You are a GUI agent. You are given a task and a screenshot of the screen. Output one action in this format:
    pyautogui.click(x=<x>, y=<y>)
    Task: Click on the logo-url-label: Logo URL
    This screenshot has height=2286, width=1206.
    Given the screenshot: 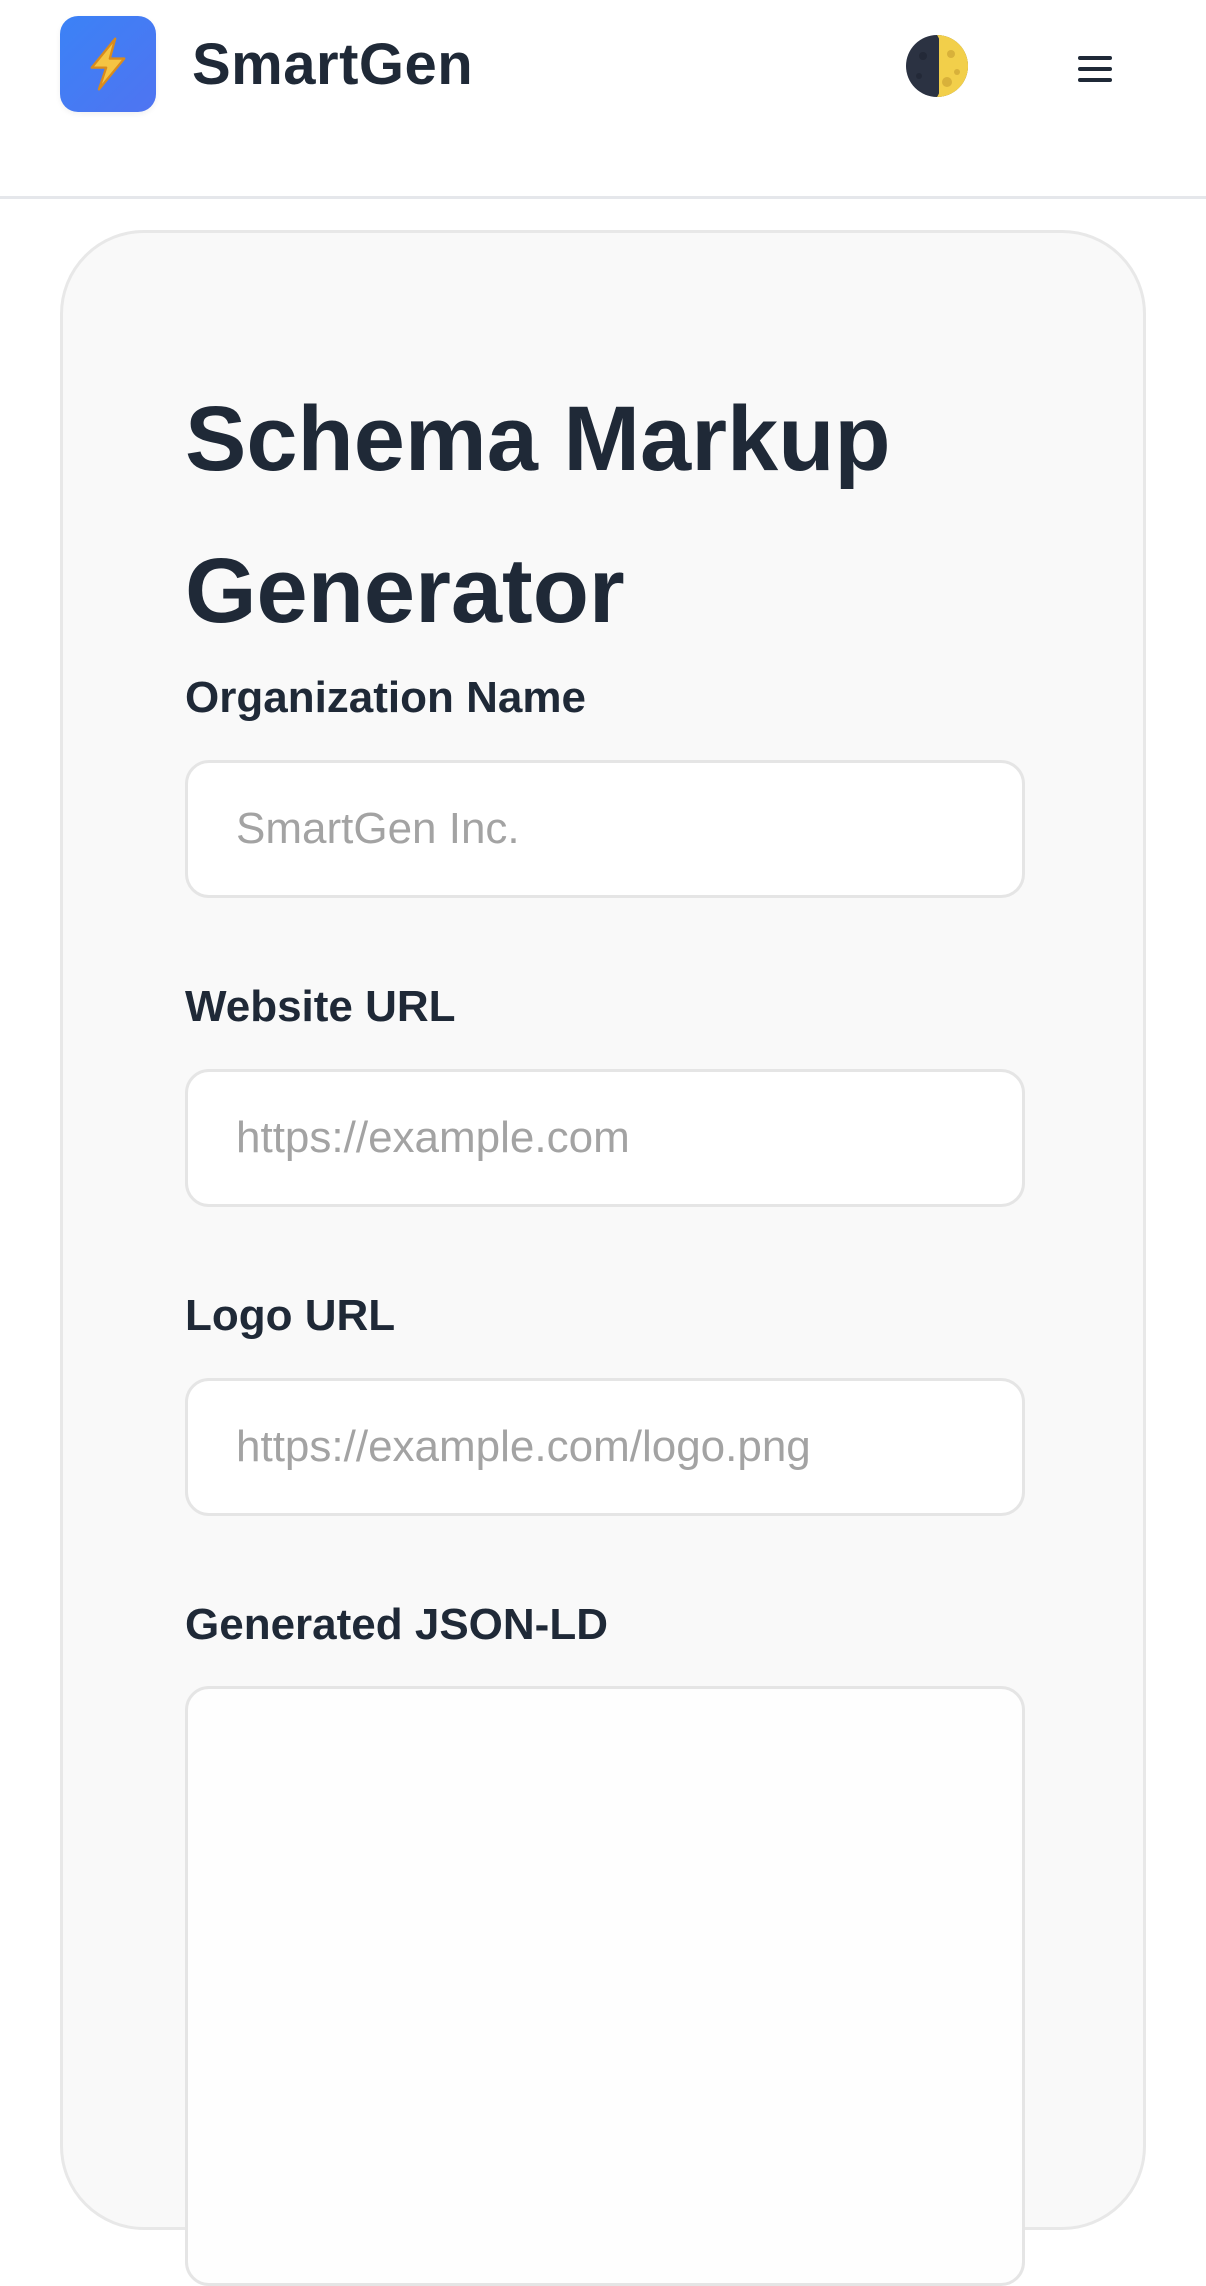 What is the action you would take?
    pyautogui.click(x=290, y=1315)
    